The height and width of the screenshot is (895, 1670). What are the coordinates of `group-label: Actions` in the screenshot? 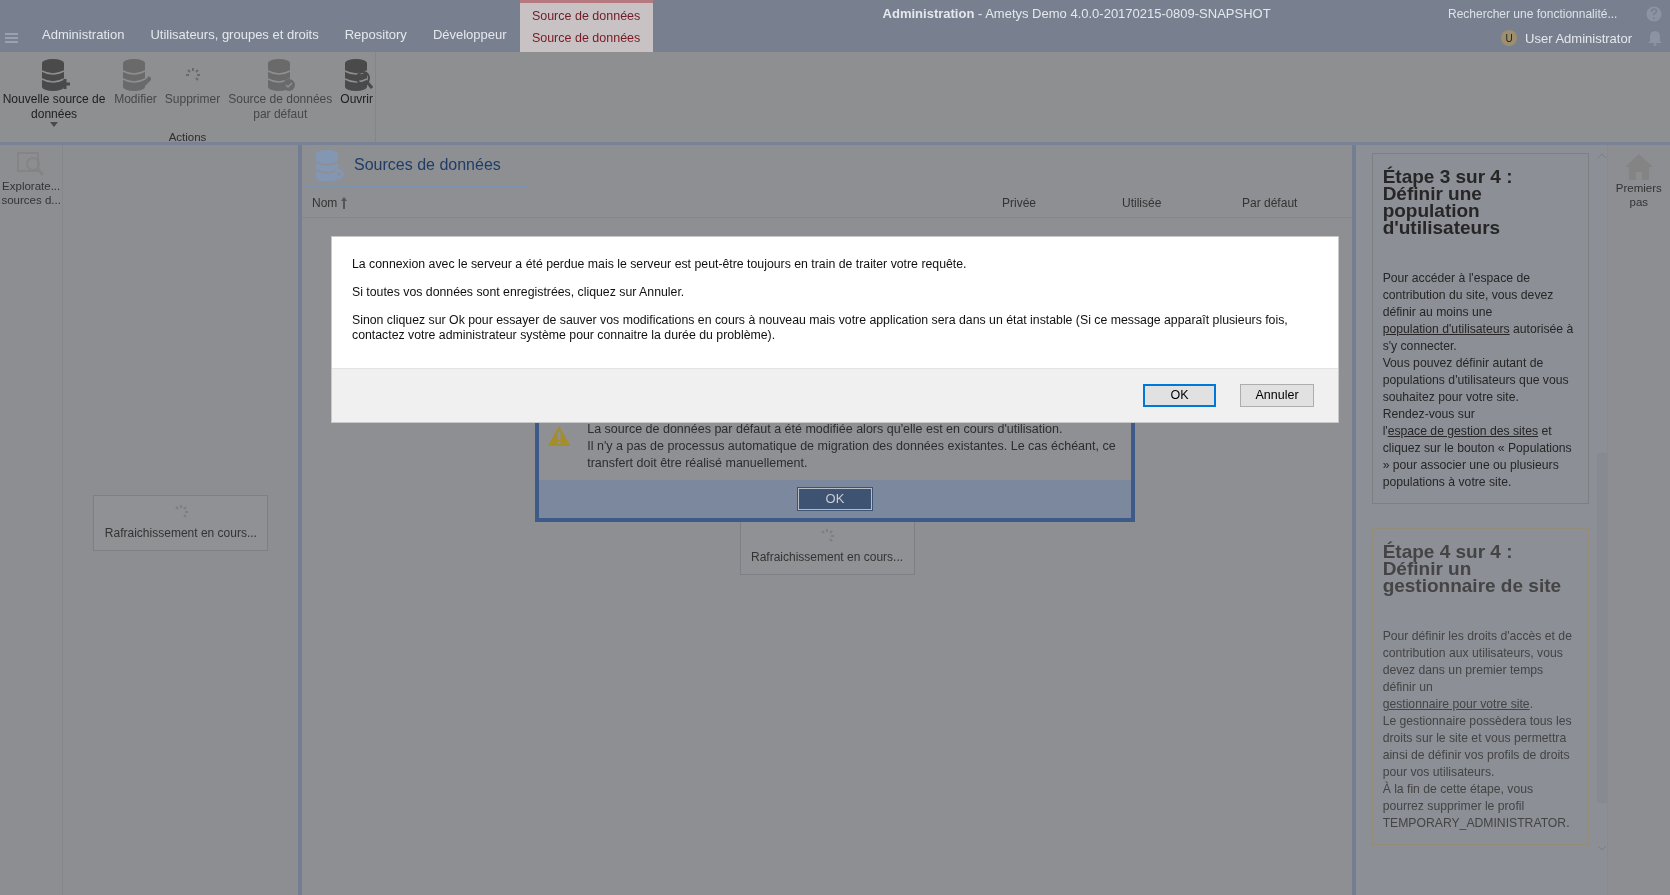 It's located at (187, 137).